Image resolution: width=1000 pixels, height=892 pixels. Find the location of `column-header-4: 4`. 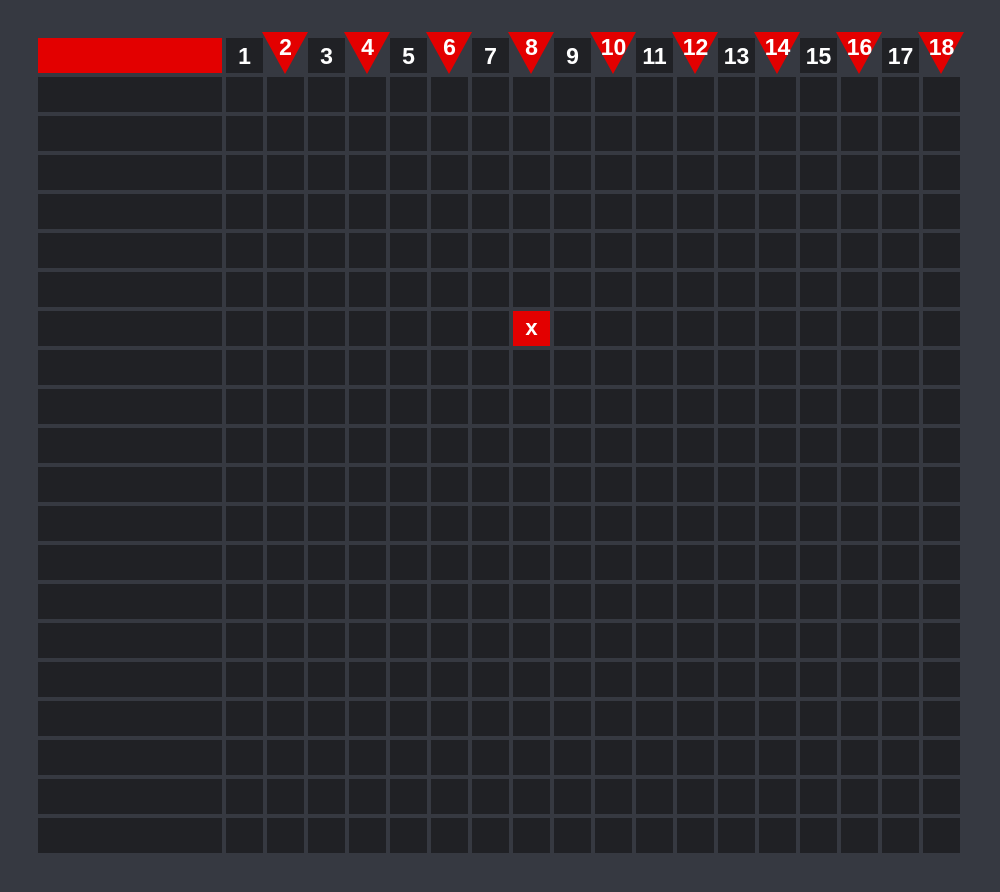

column-header-4: 4 is located at coordinates (367, 53).